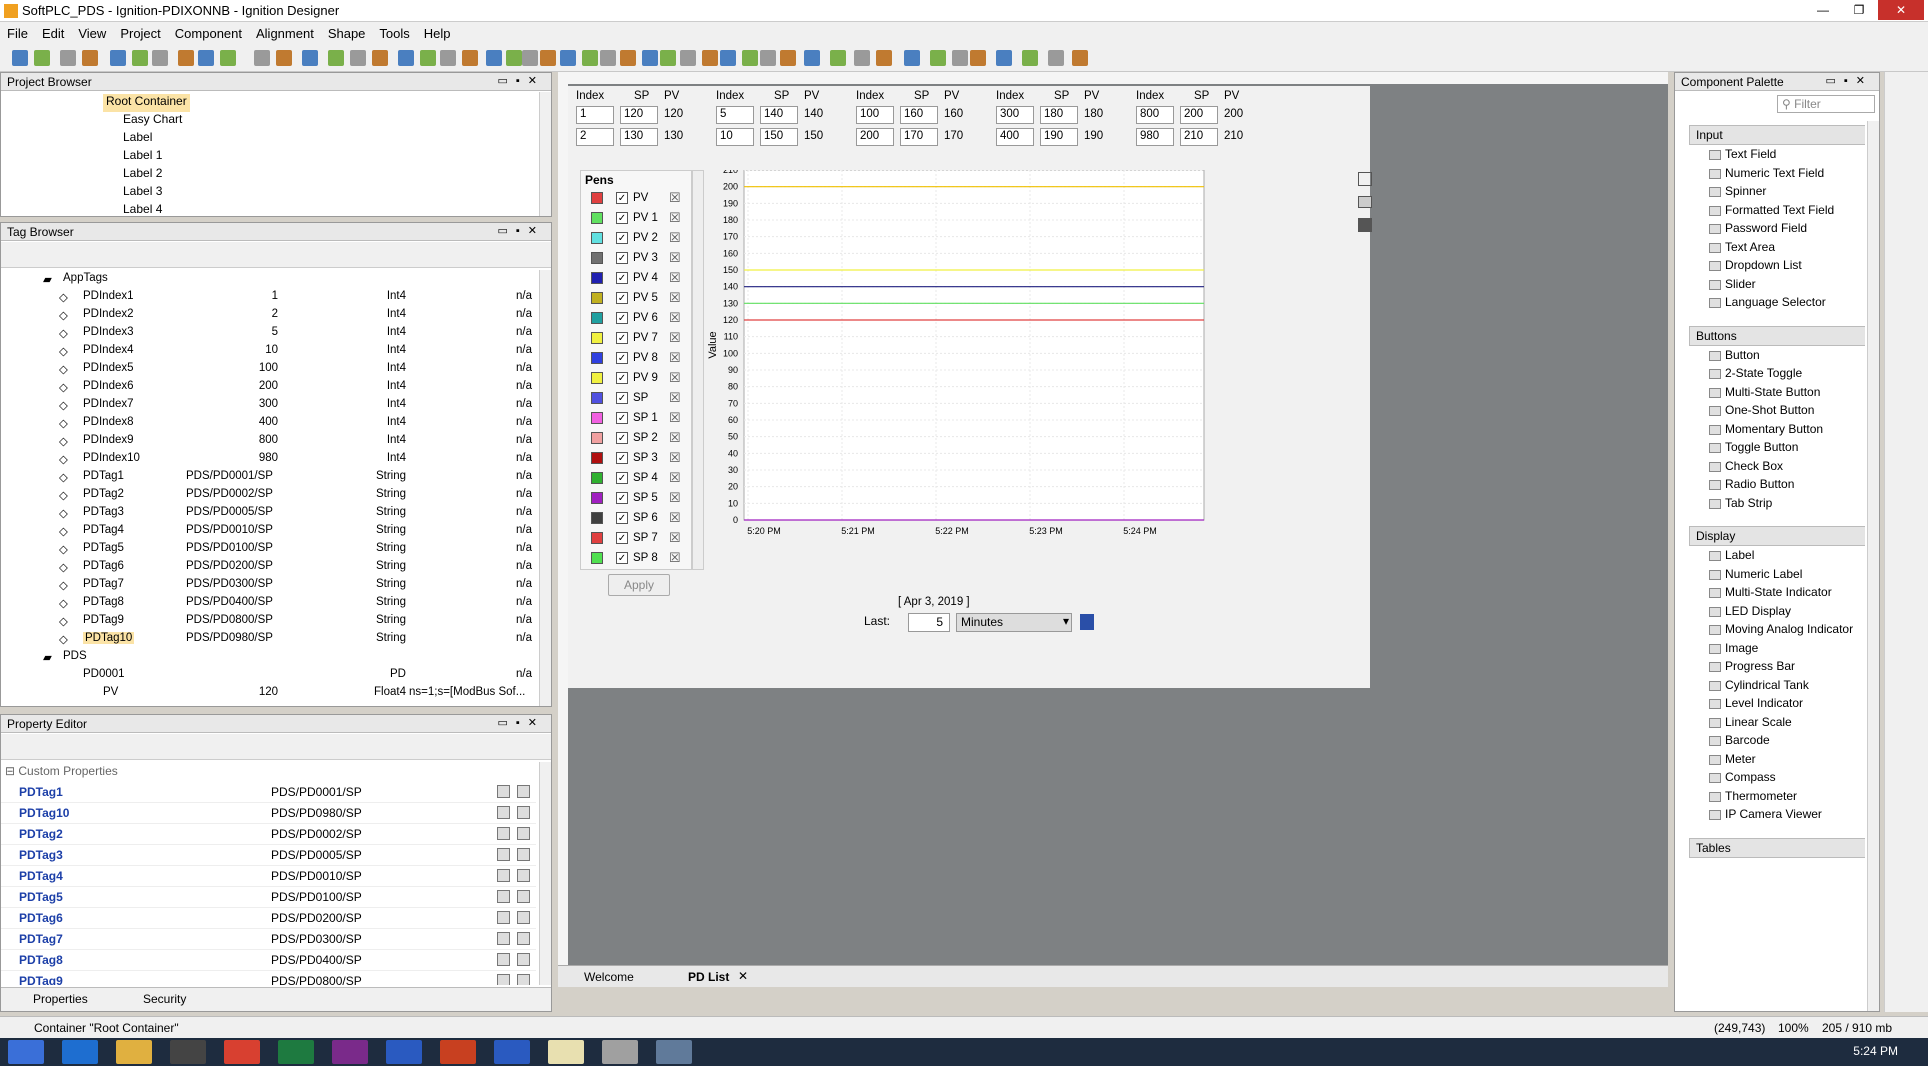  Describe the element at coordinates (1365, 179) in the screenshot. I see `zoom-icon` at that location.